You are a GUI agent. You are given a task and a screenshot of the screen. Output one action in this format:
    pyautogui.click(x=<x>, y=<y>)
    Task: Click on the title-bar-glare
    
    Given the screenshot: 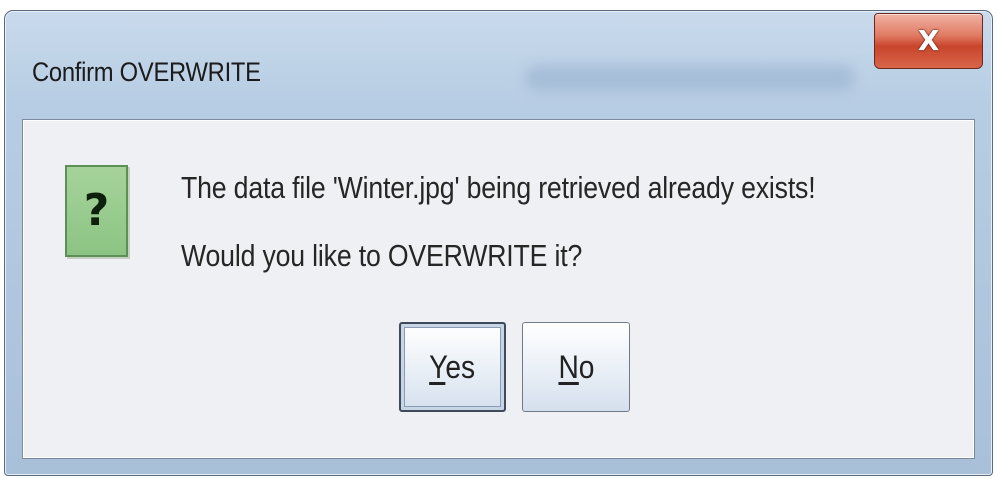 What is the action you would take?
    pyautogui.click(x=690, y=78)
    